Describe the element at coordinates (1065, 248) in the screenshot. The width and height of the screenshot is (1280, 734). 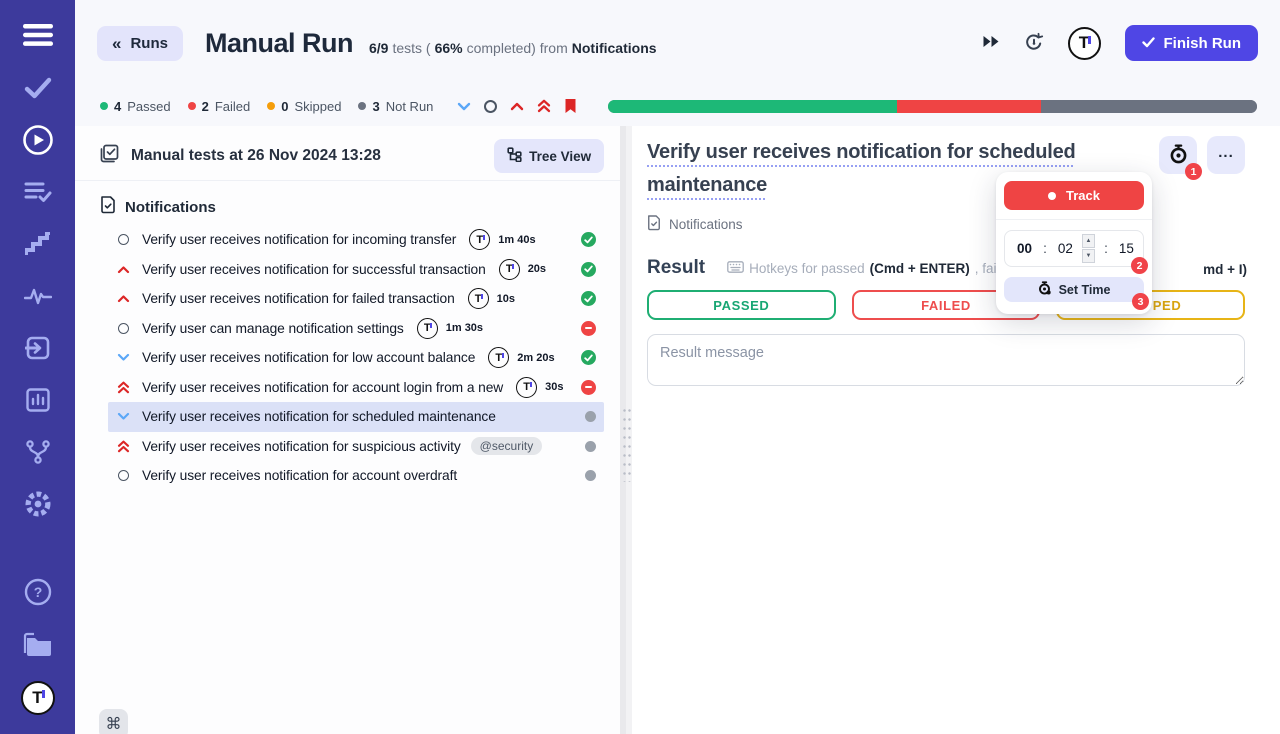
I see `minutes-field: 02` at that location.